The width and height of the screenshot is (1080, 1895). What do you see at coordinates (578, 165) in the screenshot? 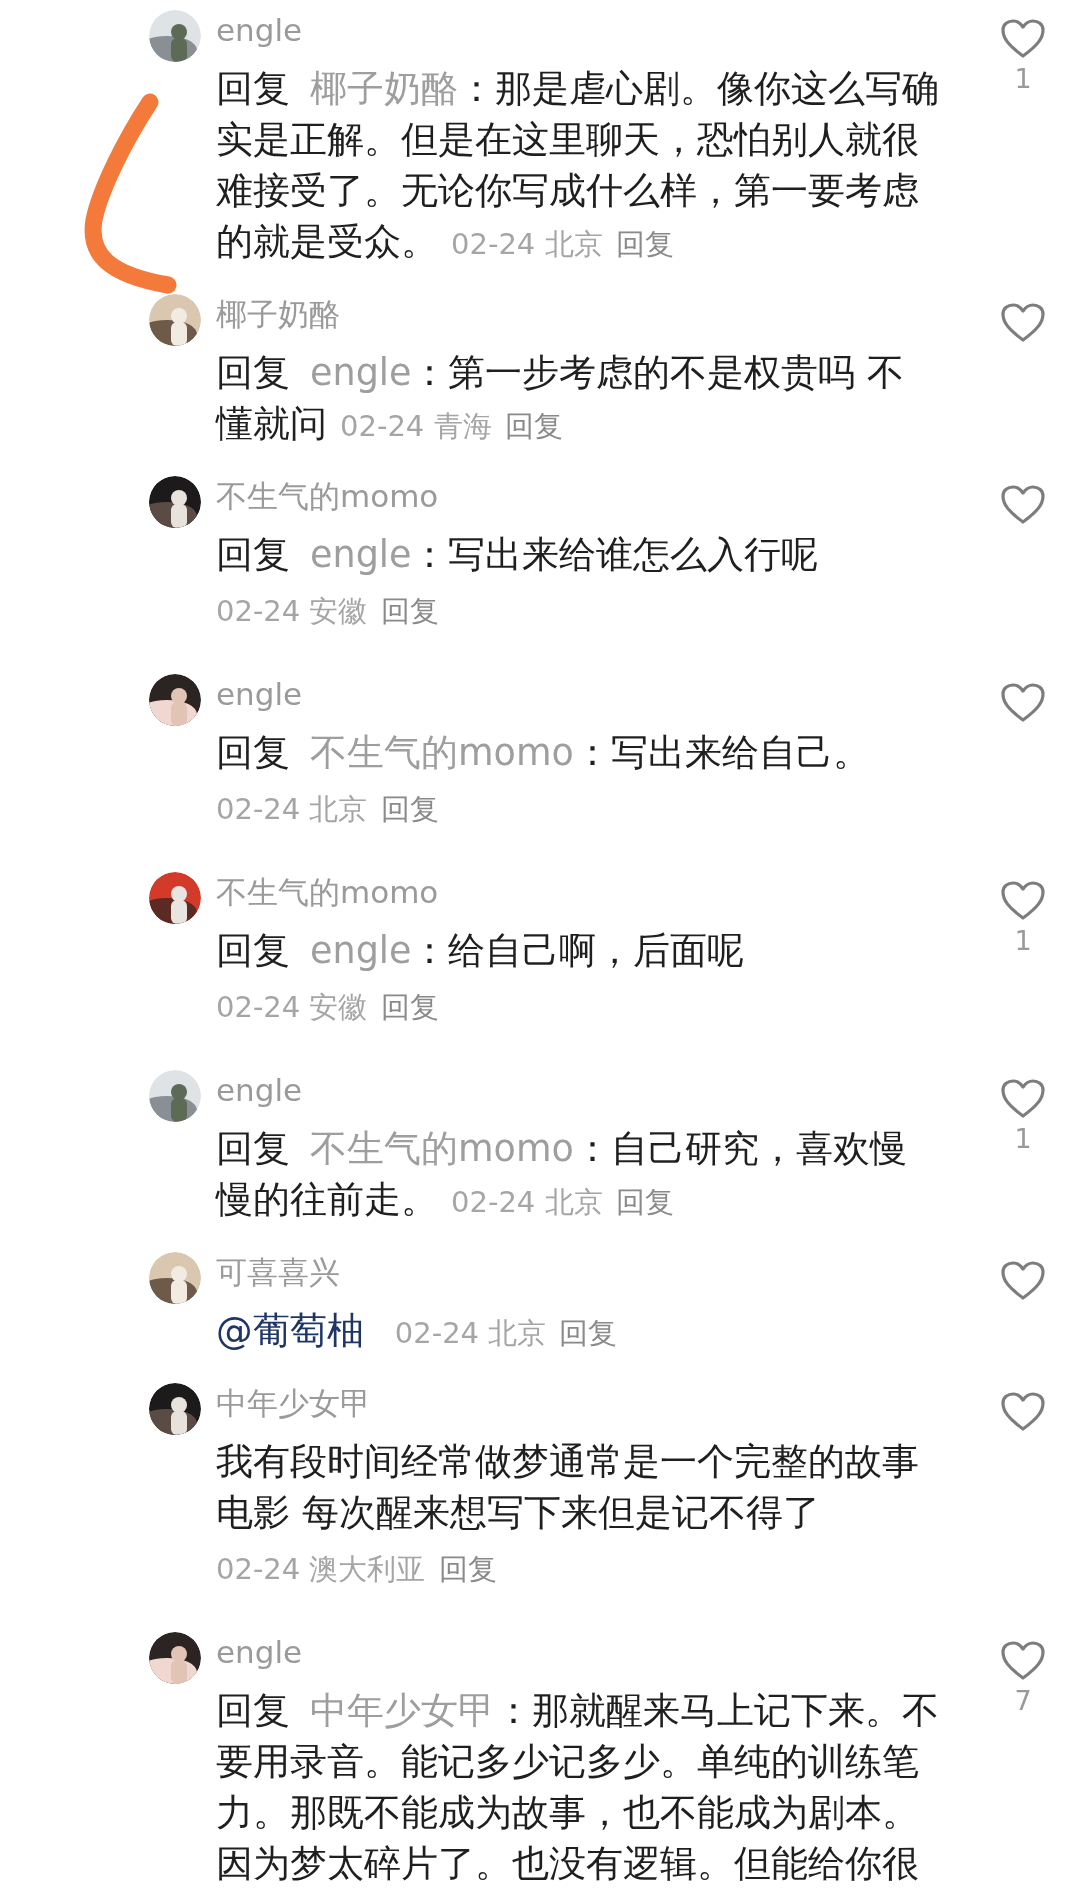
I see `comment-text: 回复 椰子奶酪：那是虐心剧。像你这么写确实是正解。但是在这里聊天，恐怕别人就很难接受了。无论你写成什么样，第一要考虑的就是受众。 02-24 北京 回复` at bounding box center [578, 165].